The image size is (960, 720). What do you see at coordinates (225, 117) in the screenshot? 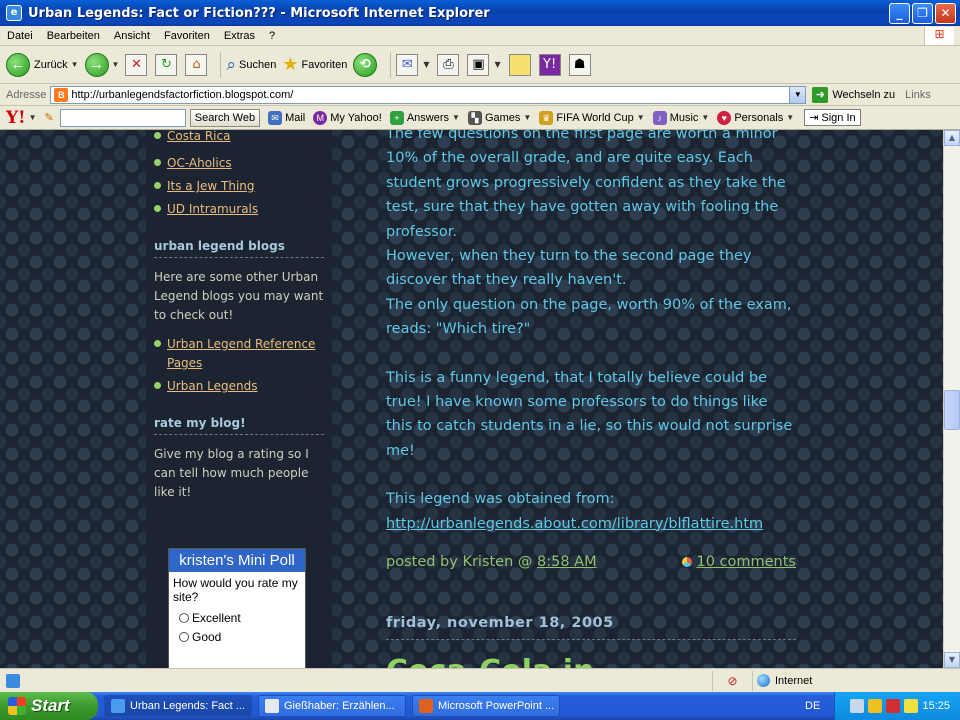
I see `yahoo-search-button: Search Web` at bounding box center [225, 117].